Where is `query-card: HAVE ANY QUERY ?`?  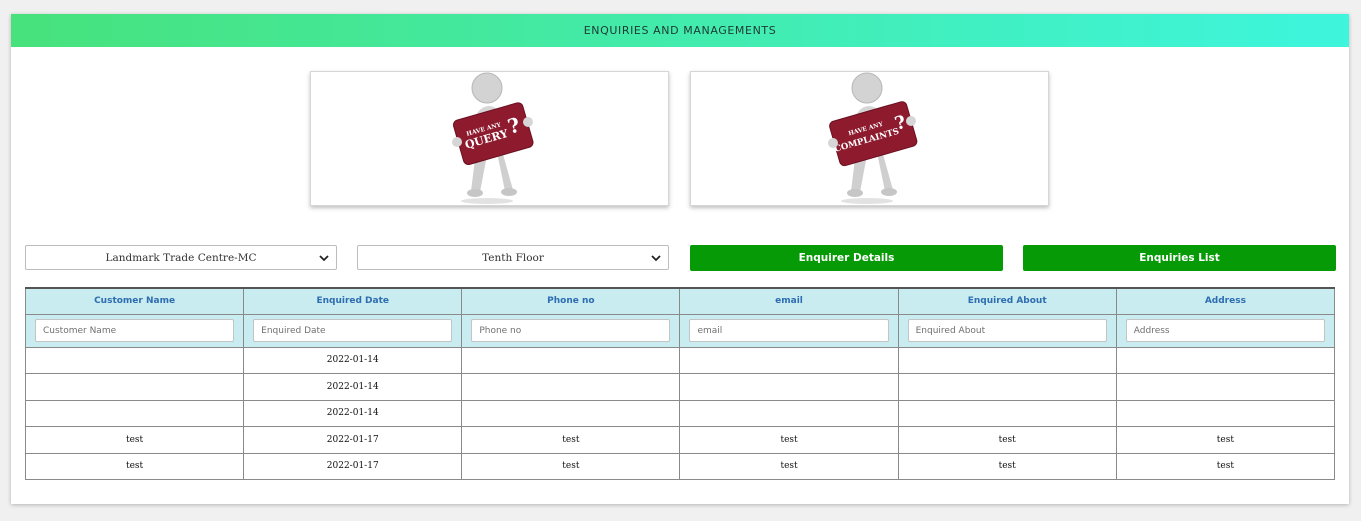
query-card: HAVE ANY QUERY ? is located at coordinates (489, 138).